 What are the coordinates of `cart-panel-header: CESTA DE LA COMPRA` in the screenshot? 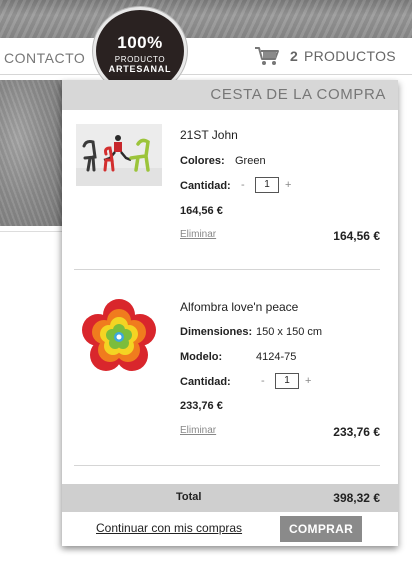 It's located at (230, 95).